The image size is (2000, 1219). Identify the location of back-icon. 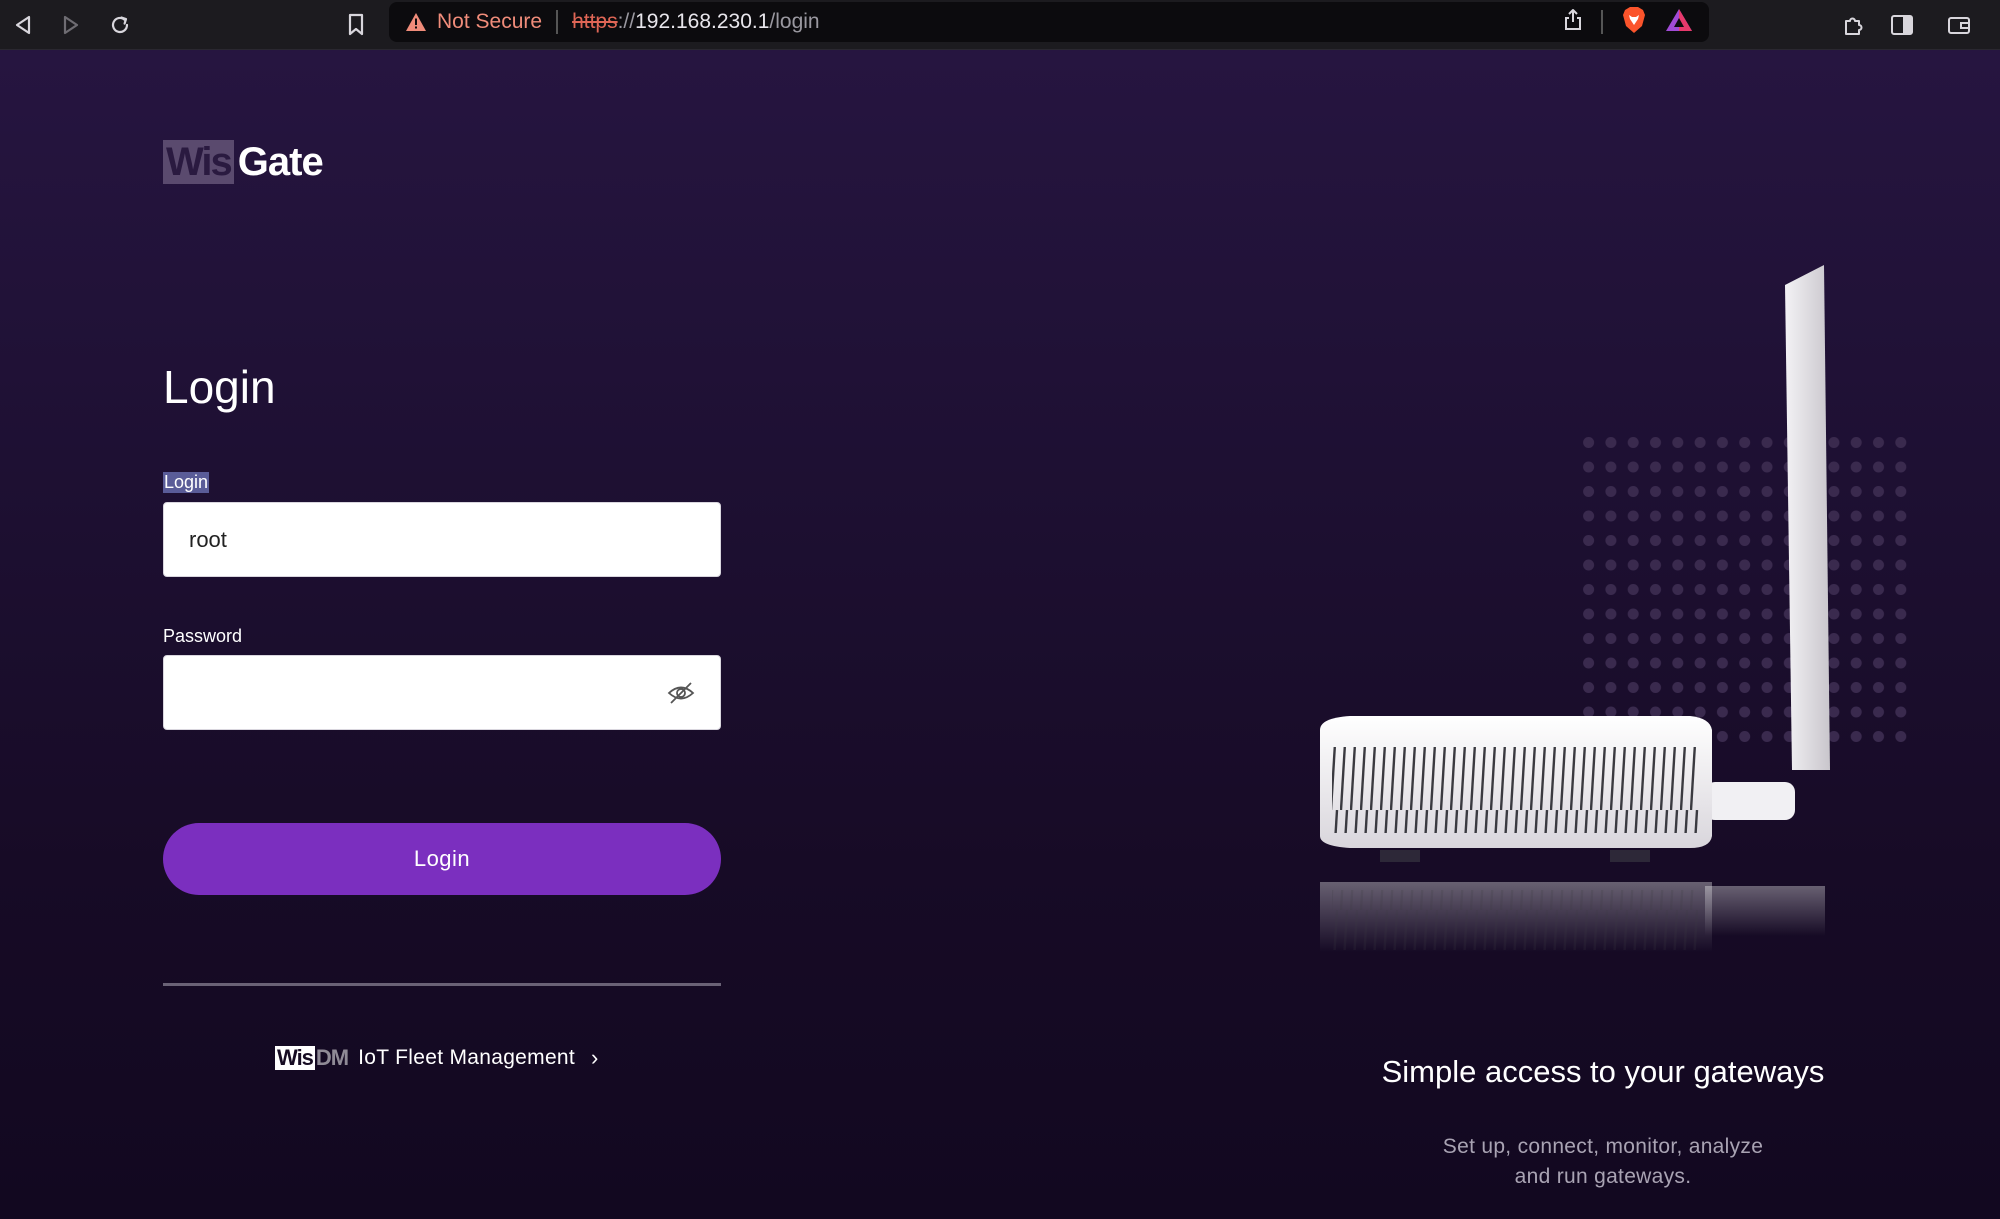
(23, 25).